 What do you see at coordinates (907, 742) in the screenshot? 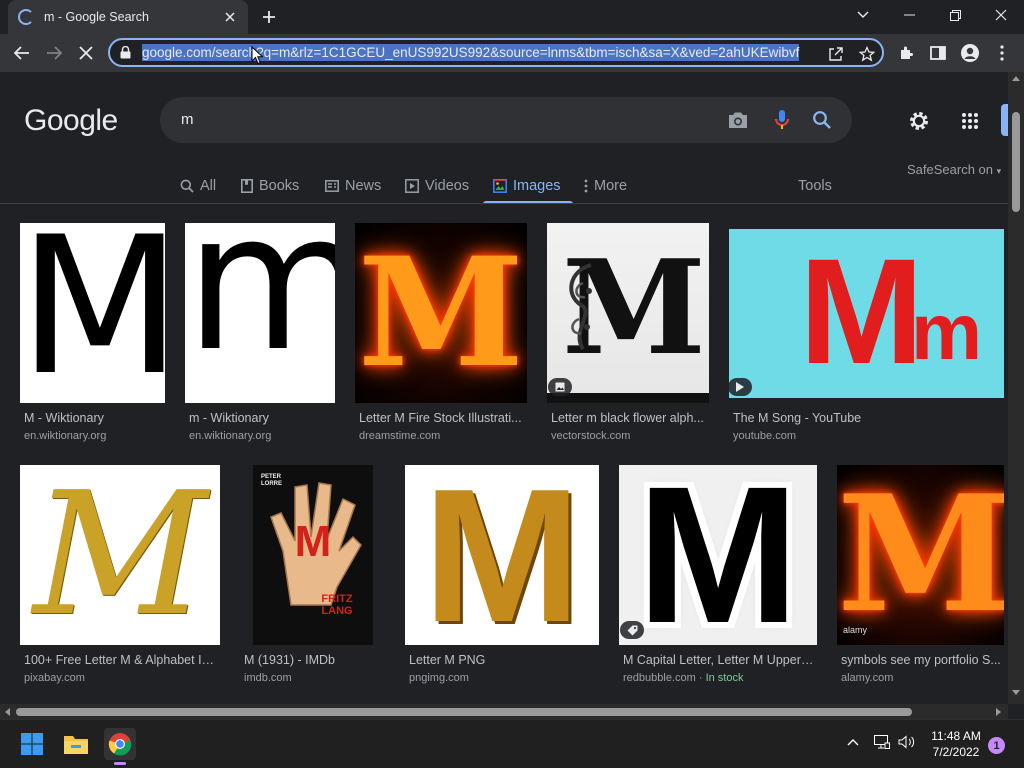
I see `volume-icon` at bounding box center [907, 742].